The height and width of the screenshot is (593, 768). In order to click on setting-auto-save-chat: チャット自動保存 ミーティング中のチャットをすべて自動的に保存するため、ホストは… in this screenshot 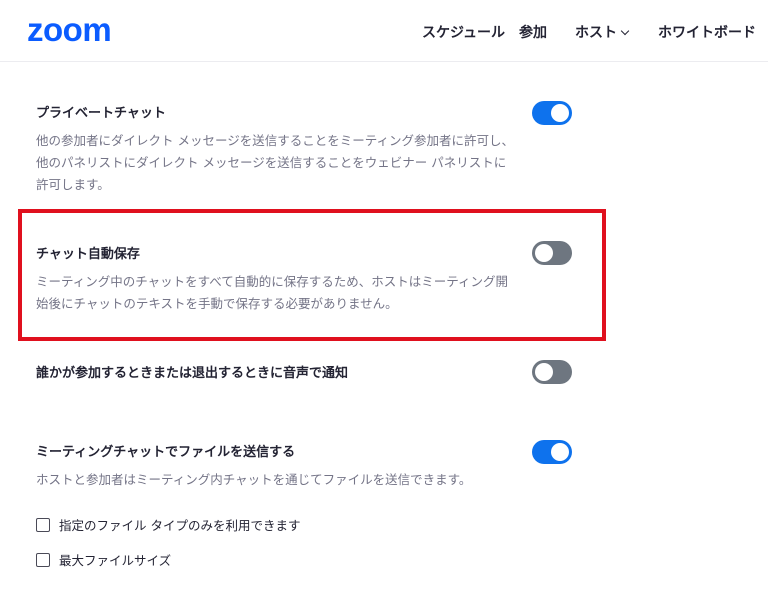, I will do `click(276, 280)`.